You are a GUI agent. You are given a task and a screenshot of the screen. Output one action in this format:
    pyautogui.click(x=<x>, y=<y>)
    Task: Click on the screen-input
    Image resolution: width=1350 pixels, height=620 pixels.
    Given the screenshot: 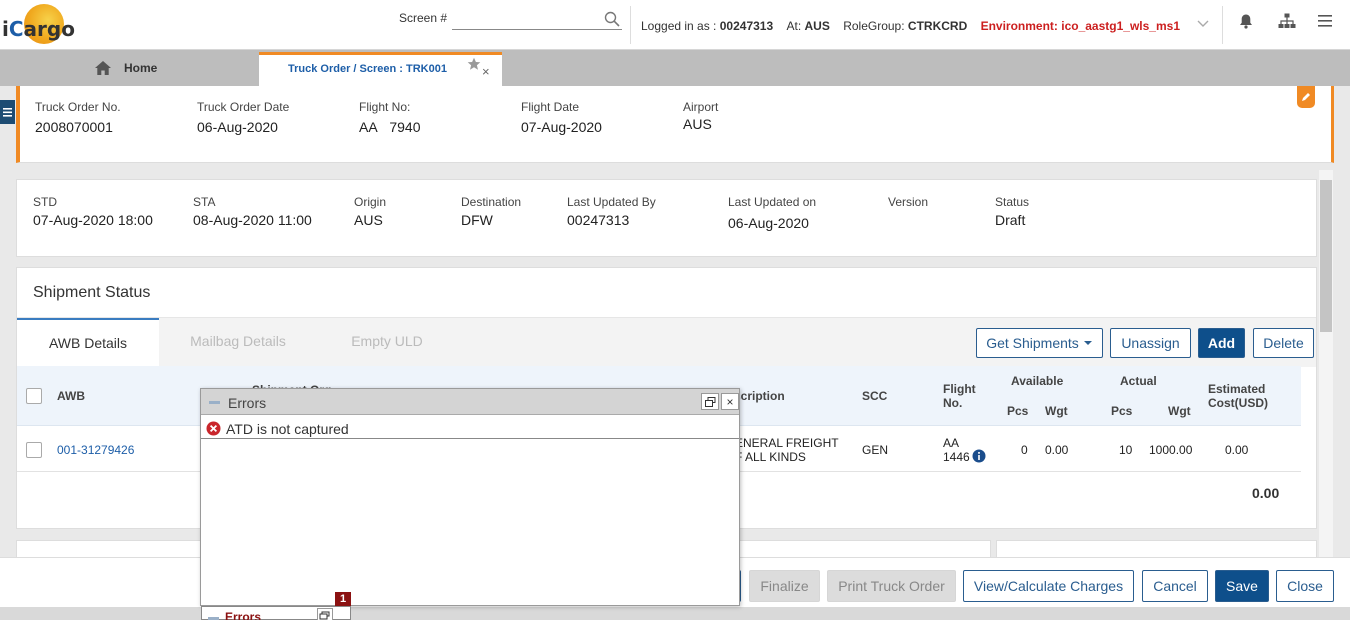 What is the action you would take?
    pyautogui.click(x=537, y=20)
    